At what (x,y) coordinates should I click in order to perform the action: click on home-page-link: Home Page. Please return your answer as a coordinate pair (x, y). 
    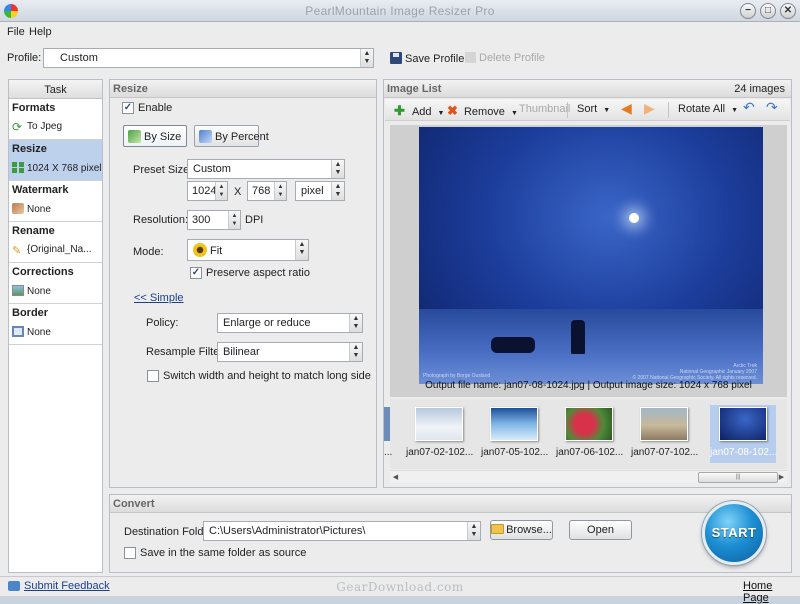
    Looking at the image, I should click on (771, 592).